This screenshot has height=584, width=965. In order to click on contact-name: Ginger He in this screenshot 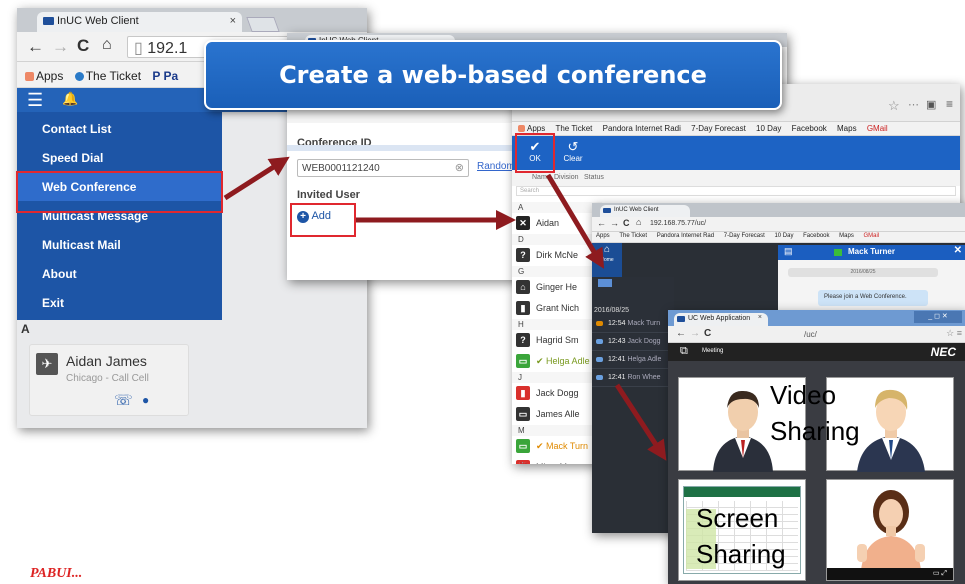, I will do `click(557, 287)`.